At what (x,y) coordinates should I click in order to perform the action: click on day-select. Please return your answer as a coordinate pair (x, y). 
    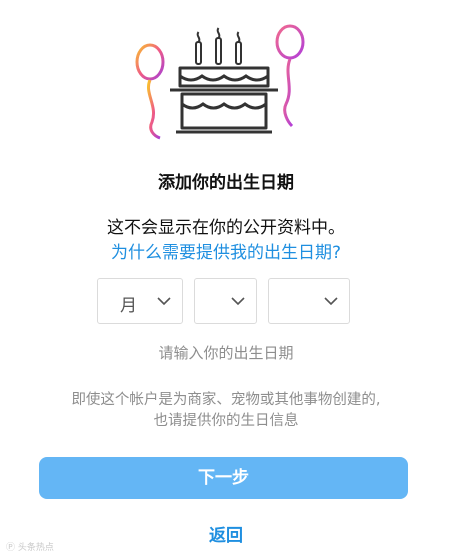
    Looking at the image, I should click on (225, 301).